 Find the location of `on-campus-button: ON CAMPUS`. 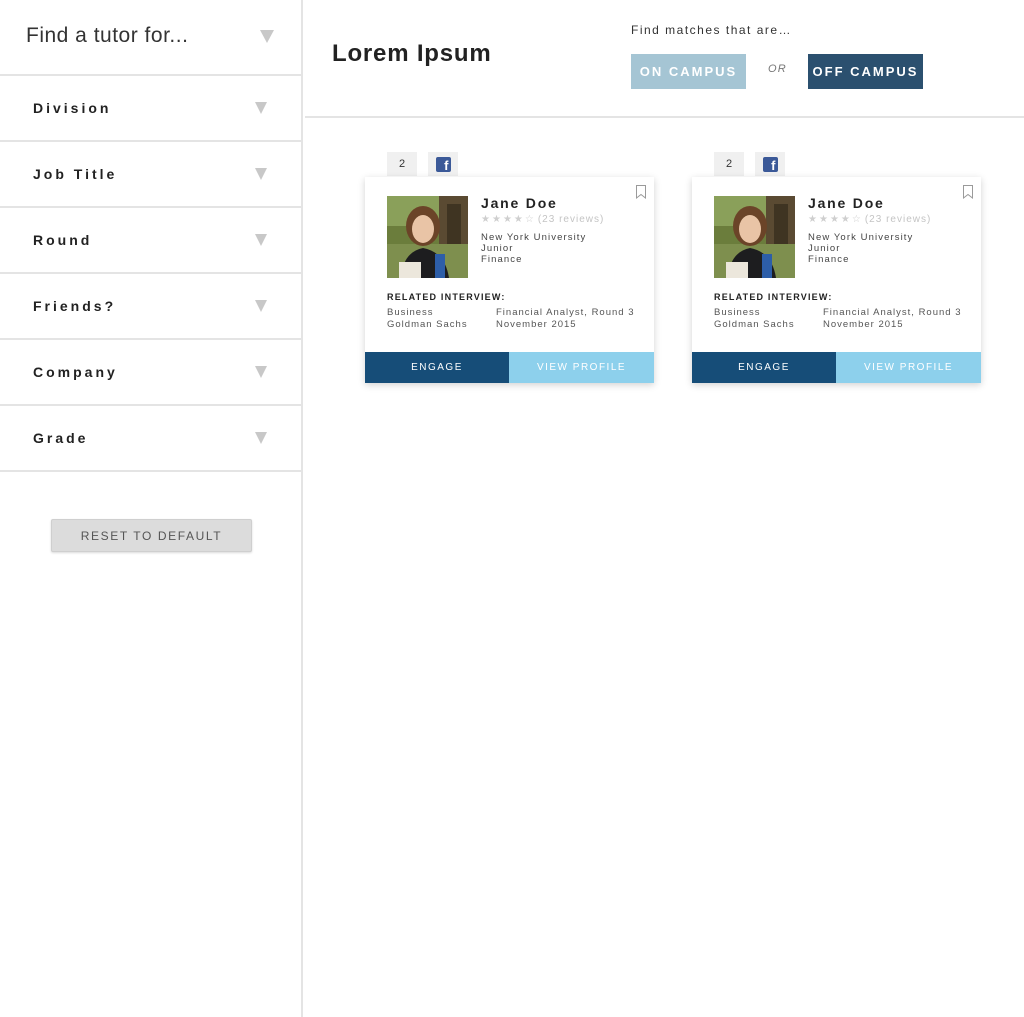

on-campus-button: ON CAMPUS is located at coordinates (688, 71).